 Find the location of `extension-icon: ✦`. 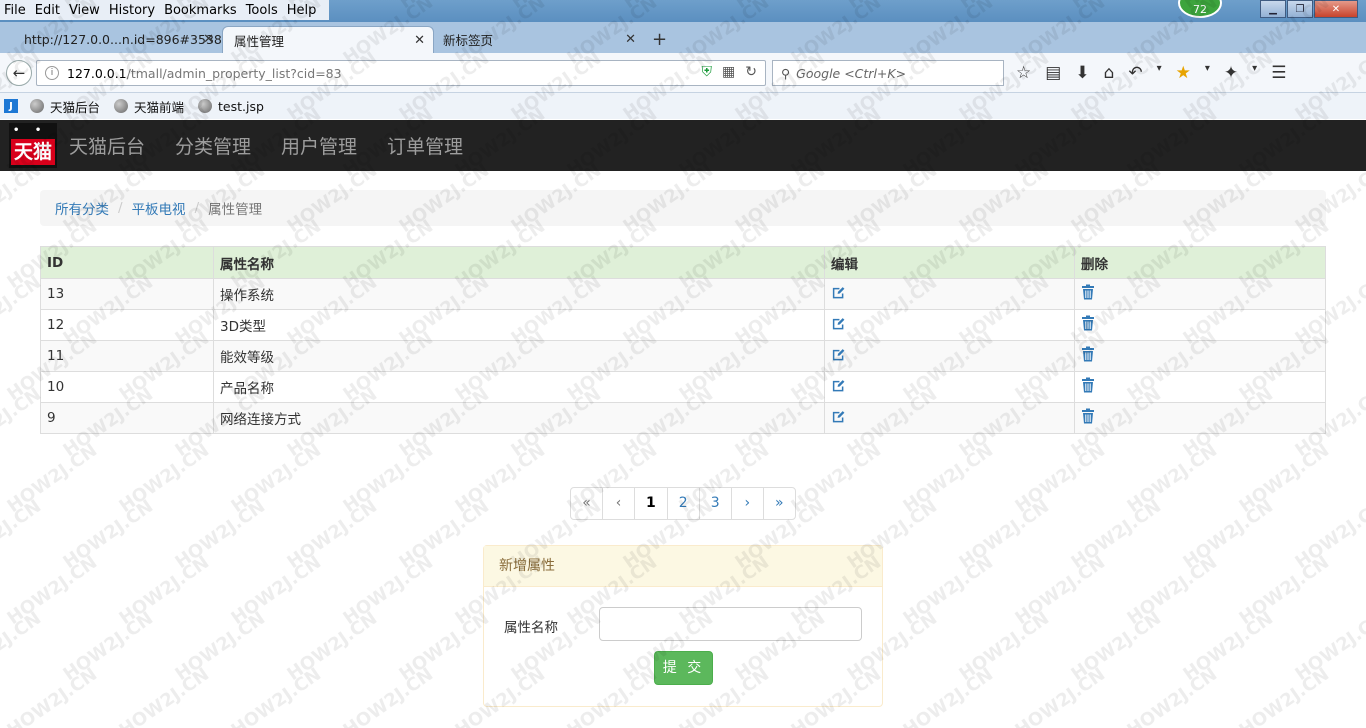

extension-icon: ✦ is located at coordinates (1231, 73).